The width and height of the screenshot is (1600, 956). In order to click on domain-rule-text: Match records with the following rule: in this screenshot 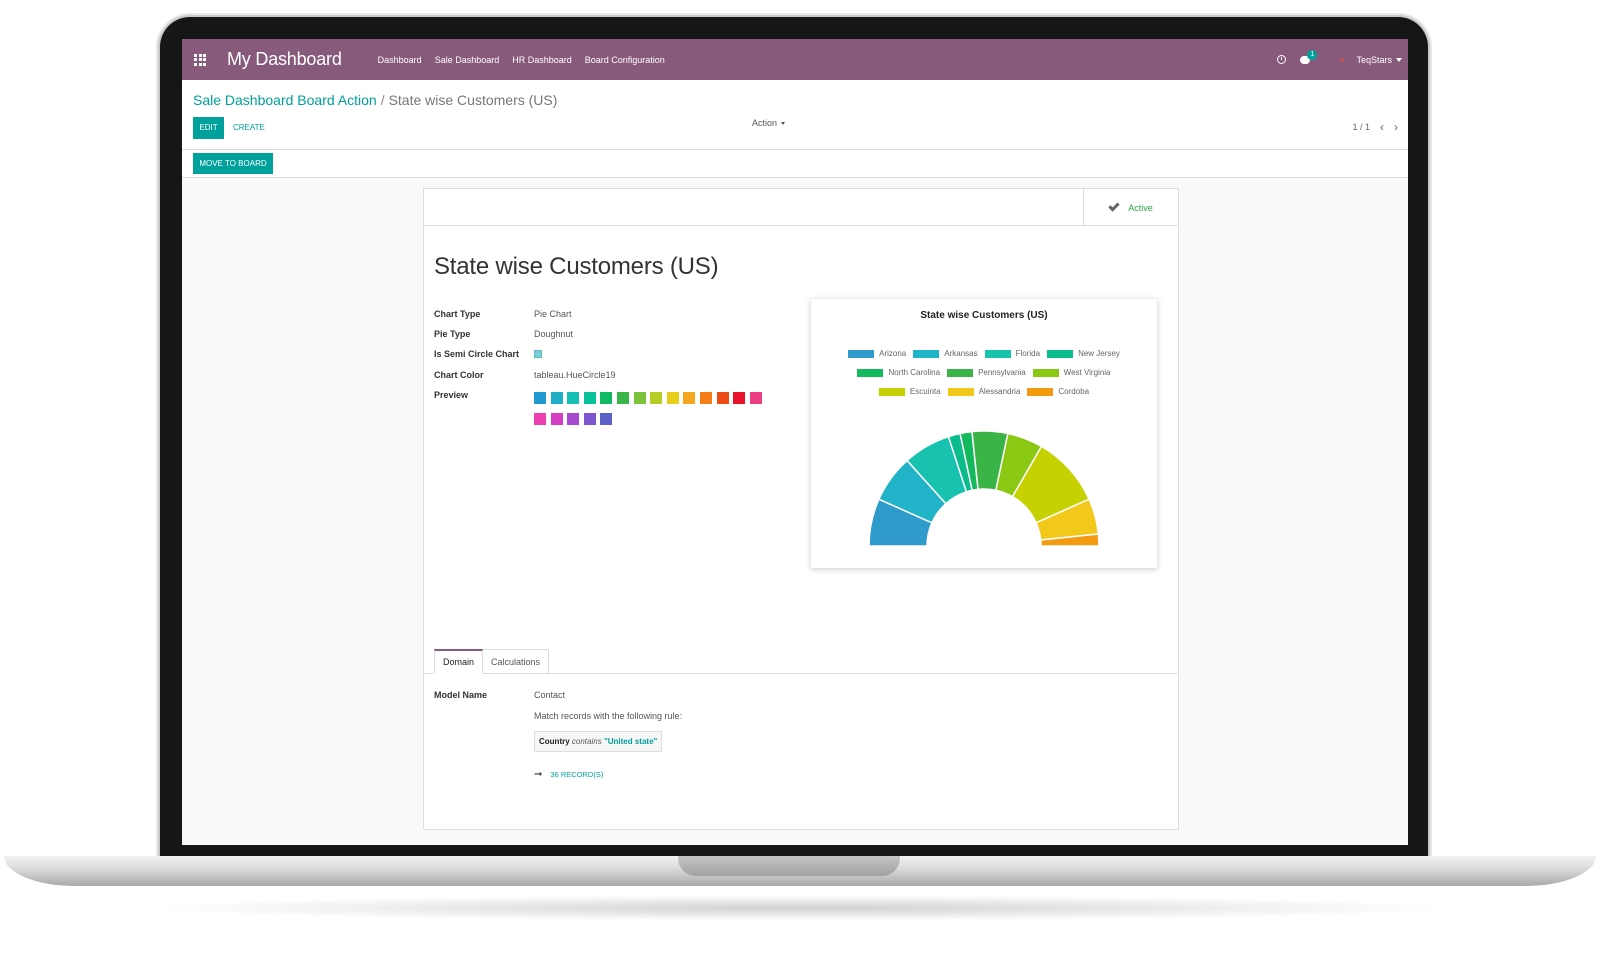, I will do `click(608, 716)`.